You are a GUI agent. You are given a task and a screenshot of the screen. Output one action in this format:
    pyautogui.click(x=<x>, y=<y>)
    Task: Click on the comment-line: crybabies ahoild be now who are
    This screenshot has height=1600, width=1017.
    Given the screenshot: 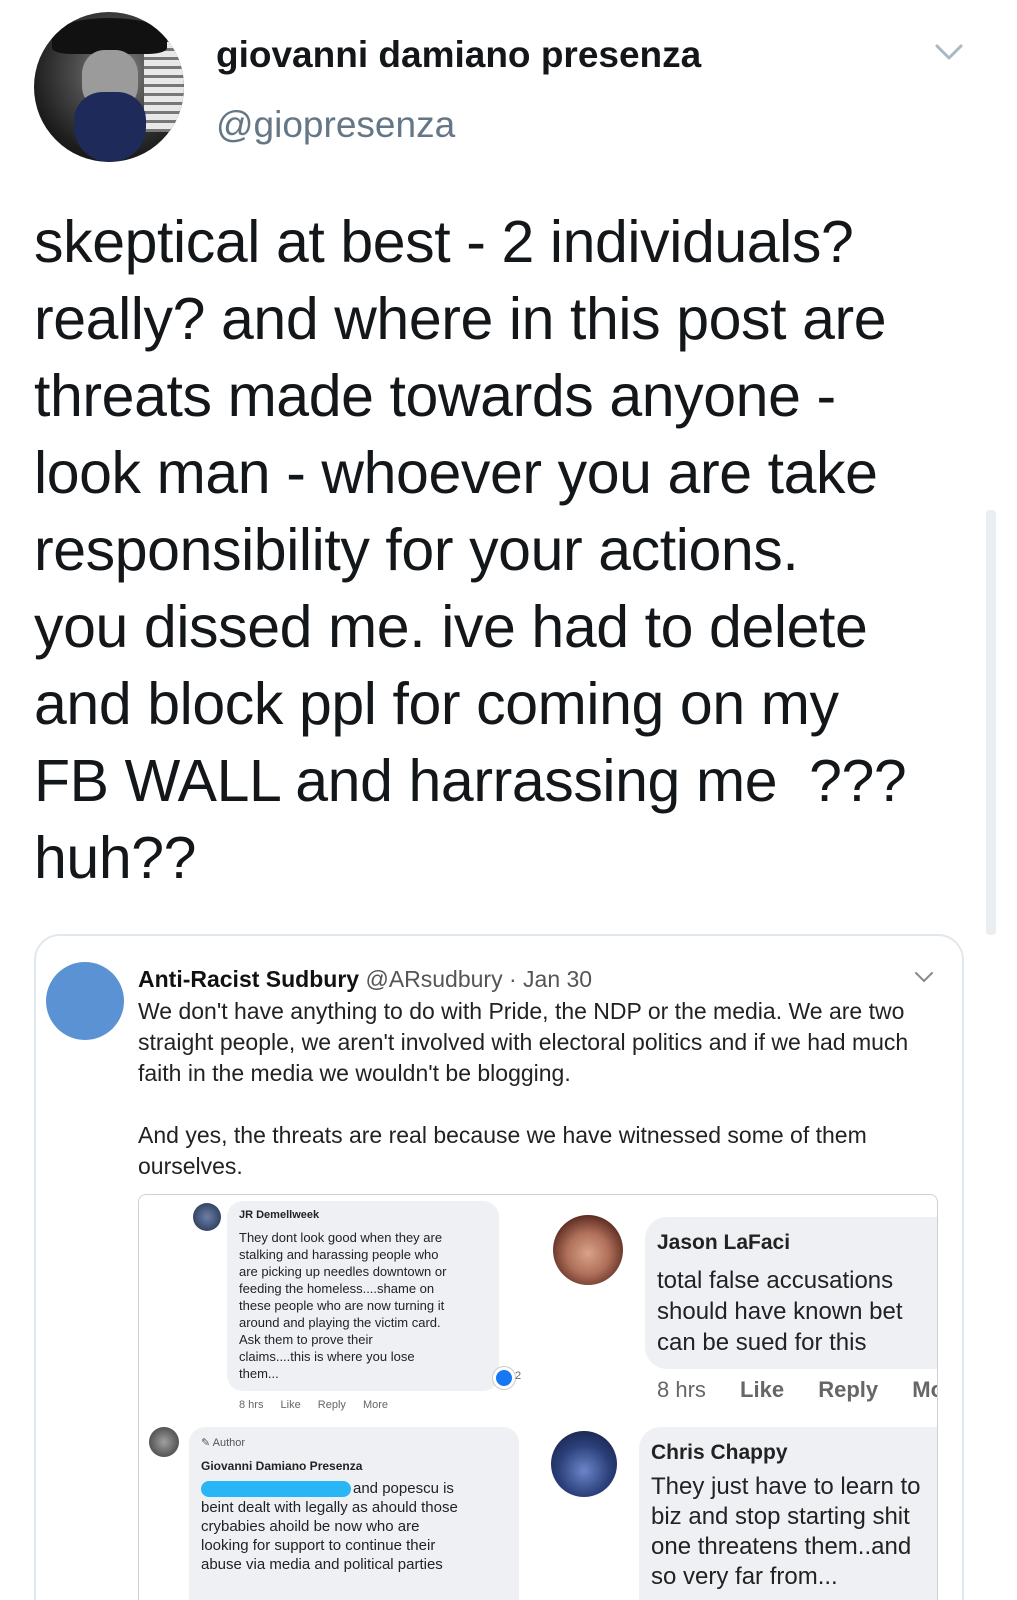 What is the action you would take?
    pyautogui.click(x=310, y=1526)
    